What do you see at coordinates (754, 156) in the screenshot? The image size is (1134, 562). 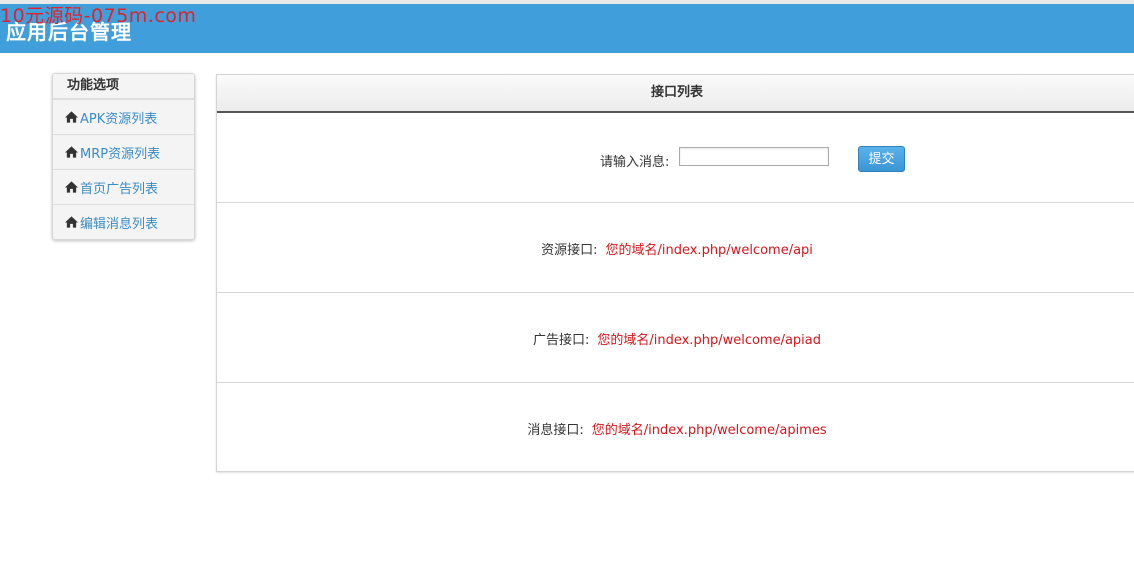 I see `message-input` at bounding box center [754, 156].